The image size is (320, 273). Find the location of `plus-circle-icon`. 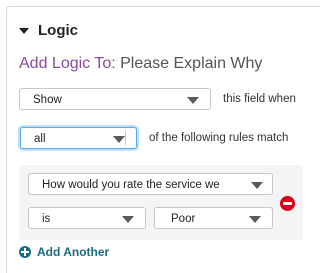

plus-circle-icon is located at coordinates (25, 252).